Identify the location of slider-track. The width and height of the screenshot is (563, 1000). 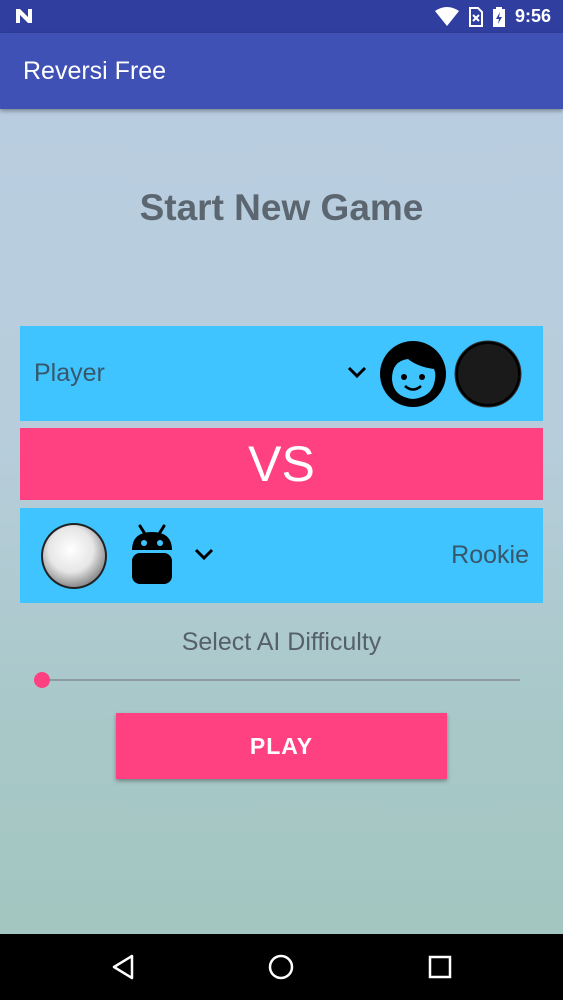
(281, 680).